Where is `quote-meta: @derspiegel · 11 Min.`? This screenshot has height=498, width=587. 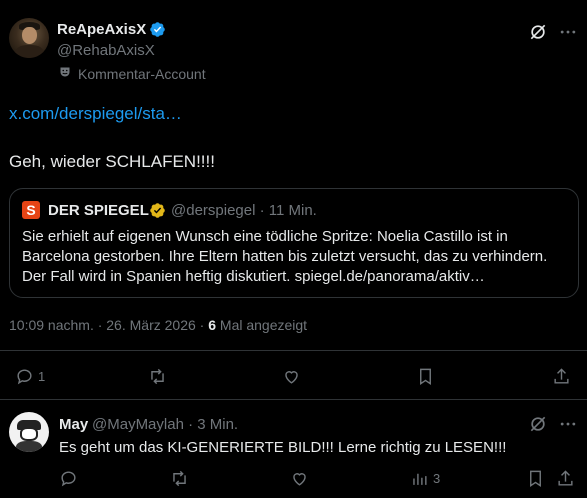
quote-meta: @derspiegel · 11 Min. is located at coordinates (244, 210).